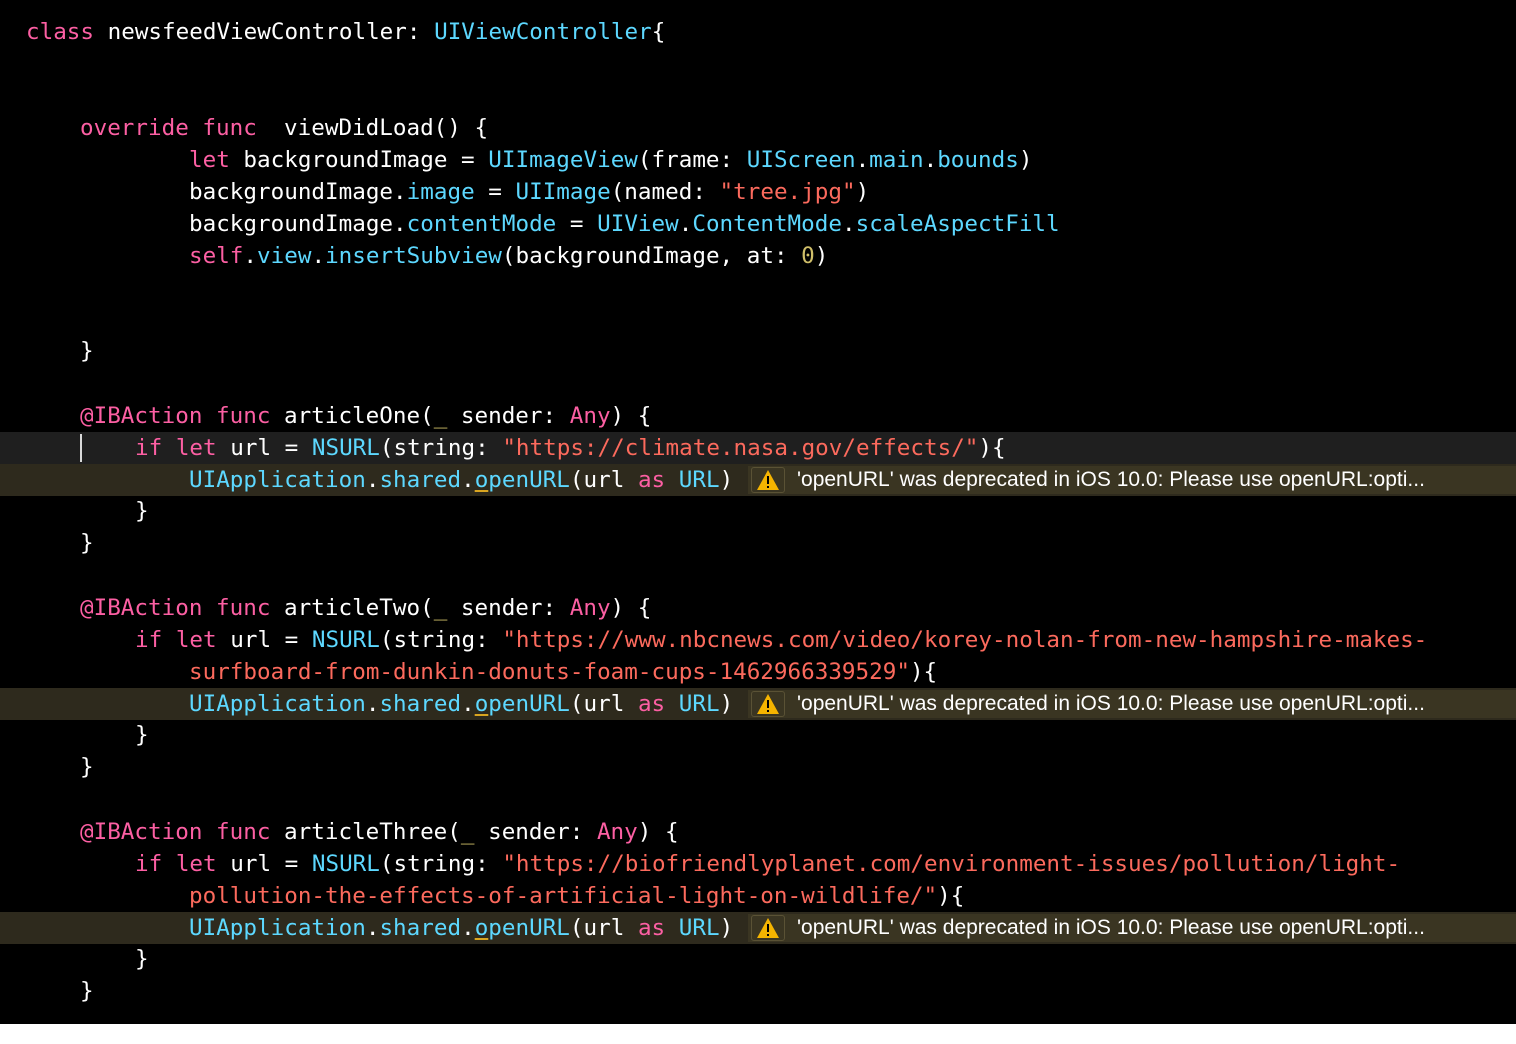  What do you see at coordinates (298, 192) in the screenshot?
I see `code-token: backgroundImage.` at bounding box center [298, 192].